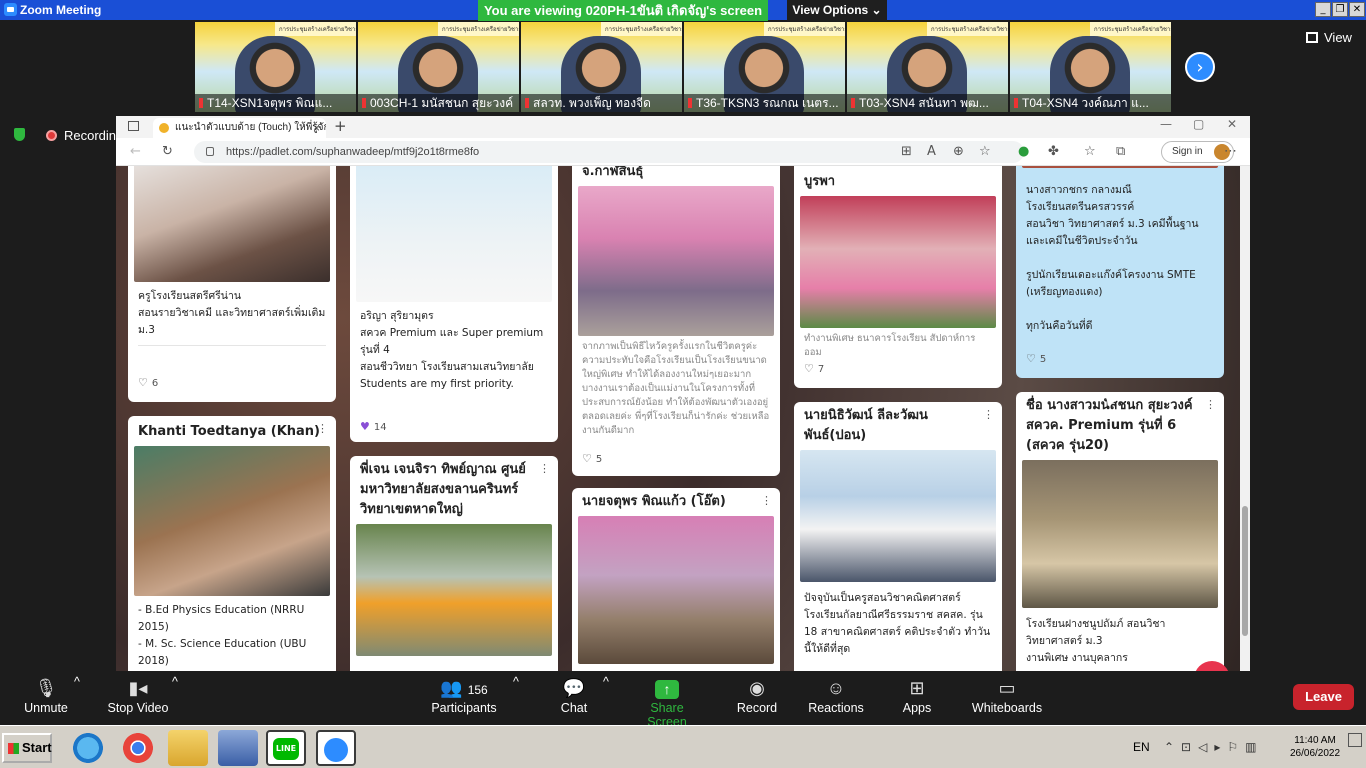 This screenshot has width=1366, height=768. What do you see at coordinates (574, 708) in the screenshot?
I see `chat-label: Chat` at bounding box center [574, 708].